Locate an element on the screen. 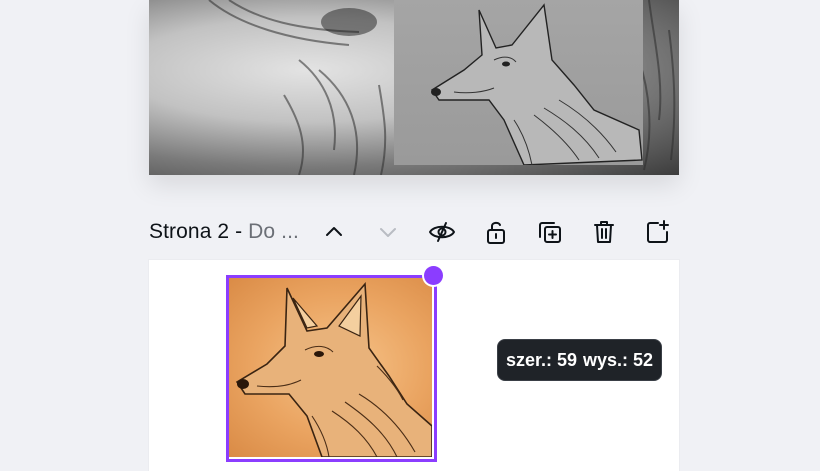 This screenshot has height=471, width=820. dog-head-drawing is located at coordinates (333, 369).